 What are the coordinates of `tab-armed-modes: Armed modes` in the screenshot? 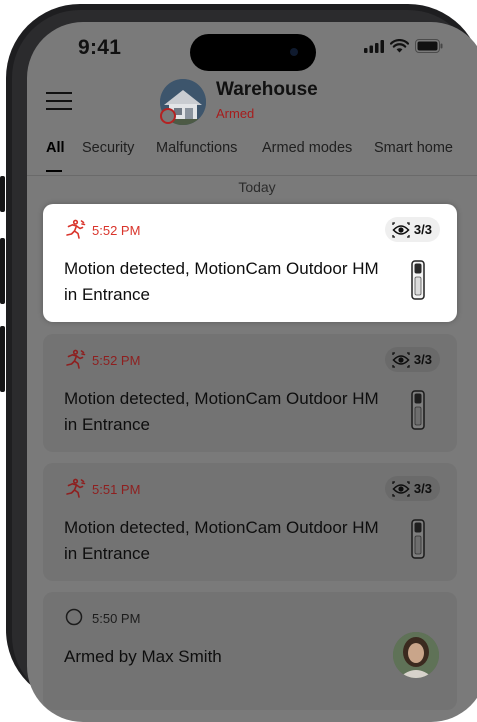 It's located at (307, 148).